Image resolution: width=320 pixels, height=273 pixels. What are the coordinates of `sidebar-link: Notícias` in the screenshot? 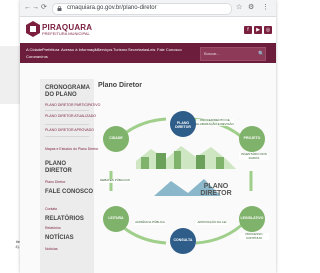 It's located at (51, 249).